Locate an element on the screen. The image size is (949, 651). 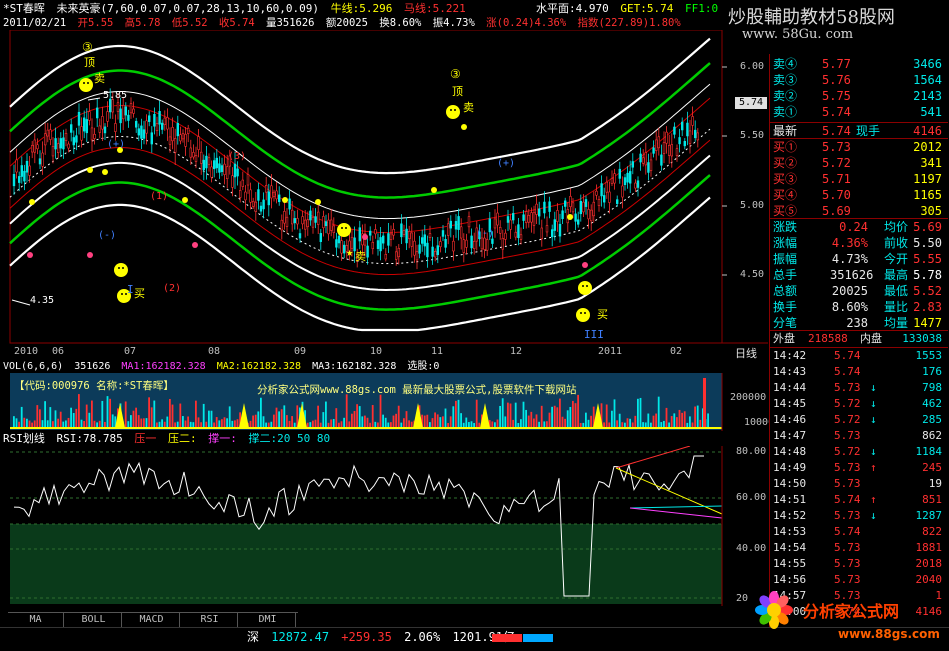
period-label: 日线 is located at coordinates (746, 353).